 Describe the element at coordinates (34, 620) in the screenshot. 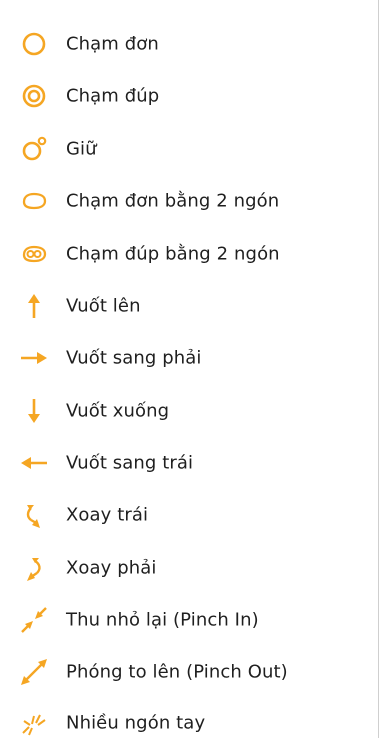

I see `pinch-in-icon` at that location.